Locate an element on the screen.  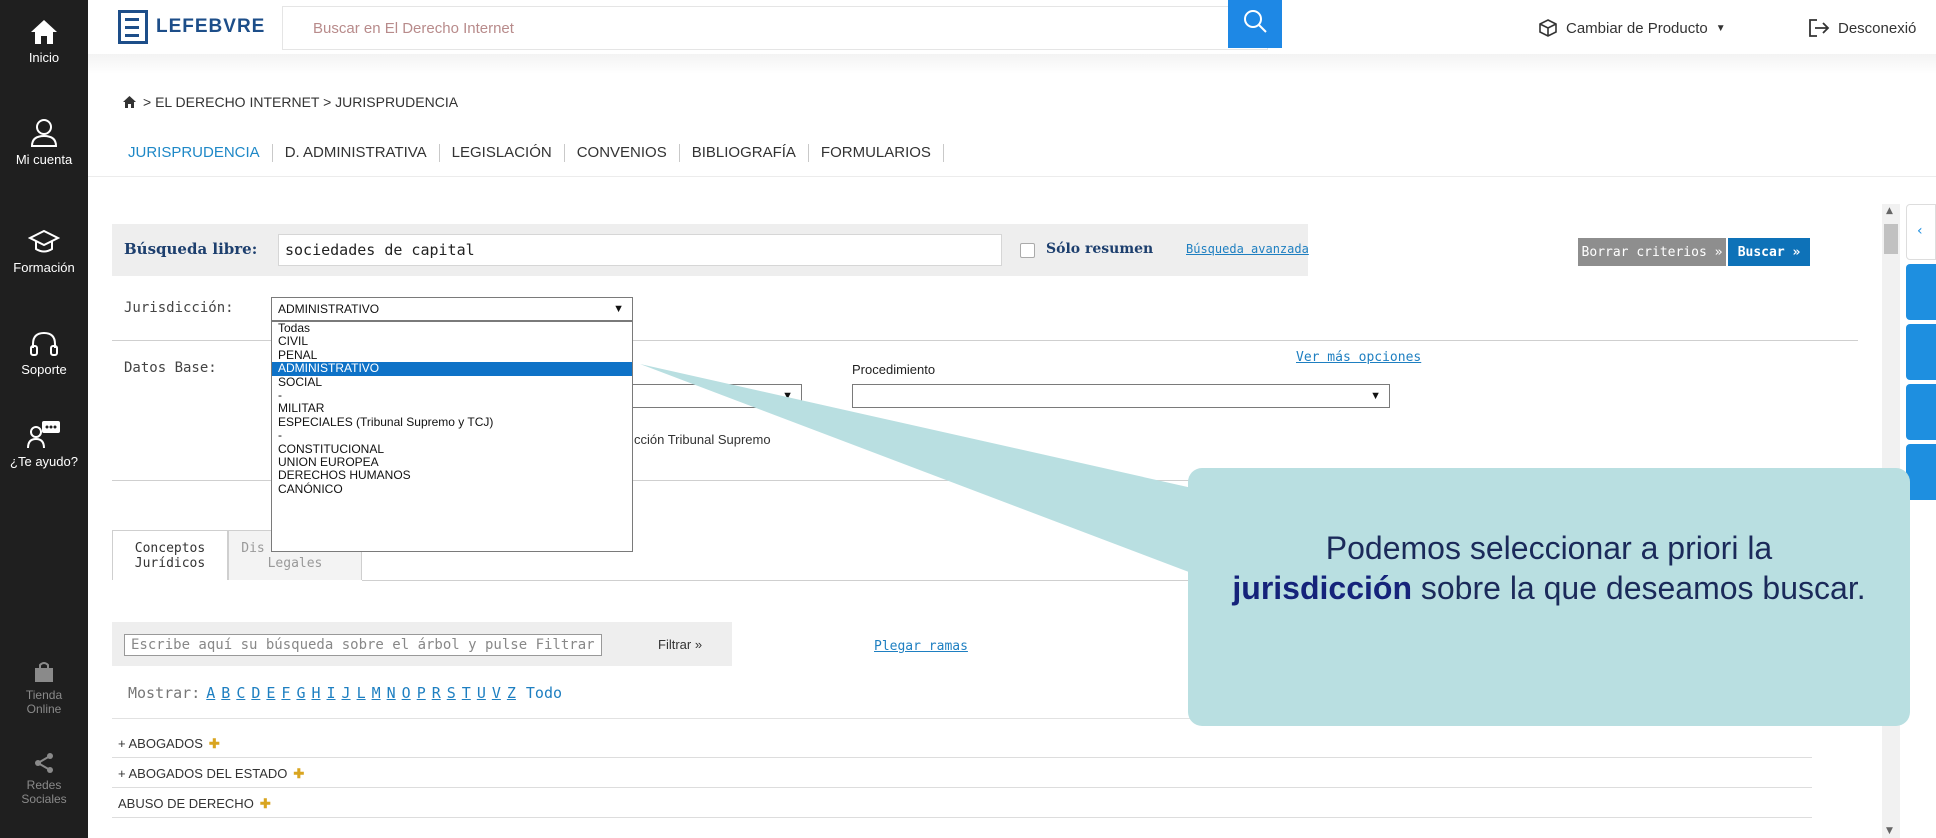
plegar-ramas-link: Plegar ramas is located at coordinates (921, 646).